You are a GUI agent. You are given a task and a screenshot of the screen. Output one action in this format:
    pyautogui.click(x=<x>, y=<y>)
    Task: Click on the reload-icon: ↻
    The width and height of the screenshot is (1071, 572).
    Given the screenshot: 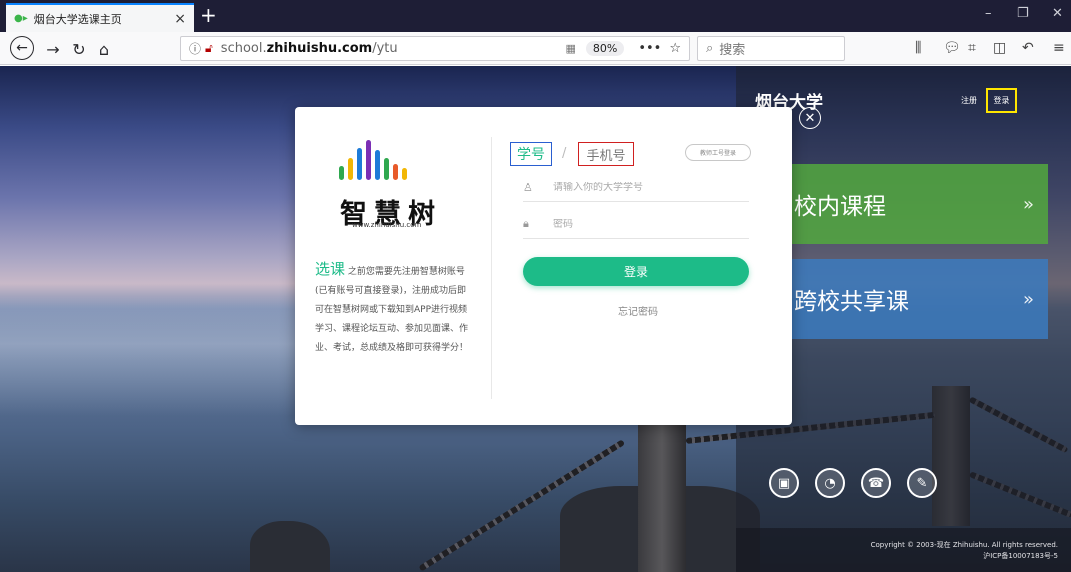 What is the action you would take?
    pyautogui.click(x=79, y=49)
    